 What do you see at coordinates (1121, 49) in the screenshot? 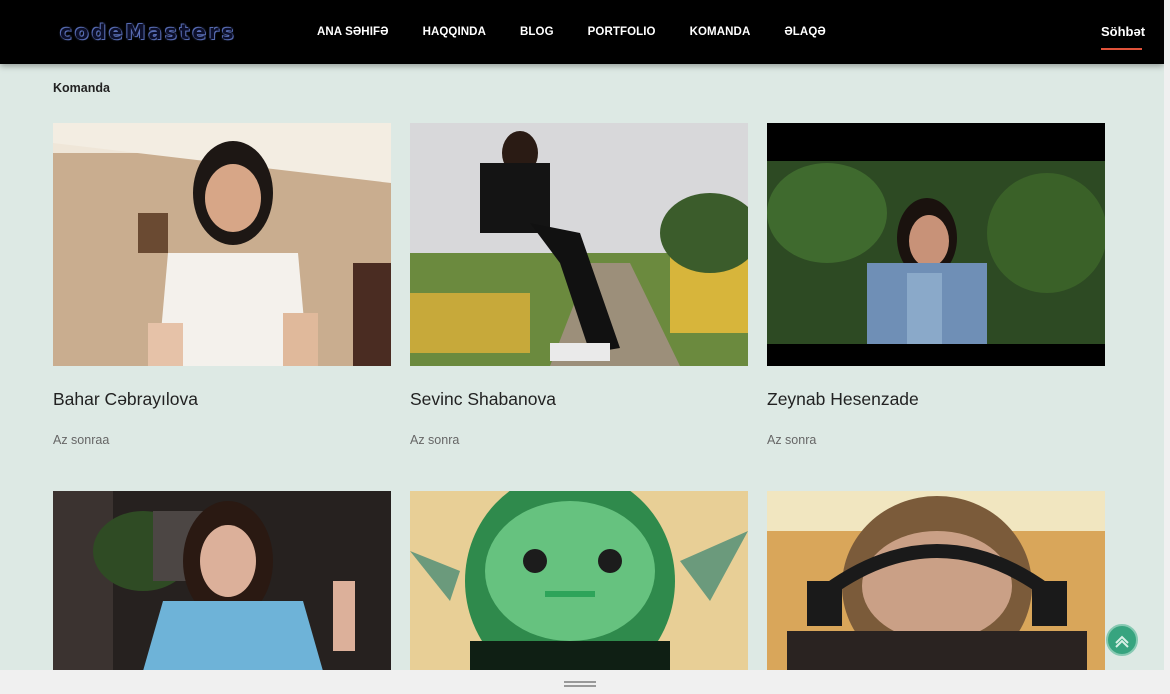
I see `chat-active-underline` at bounding box center [1121, 49].